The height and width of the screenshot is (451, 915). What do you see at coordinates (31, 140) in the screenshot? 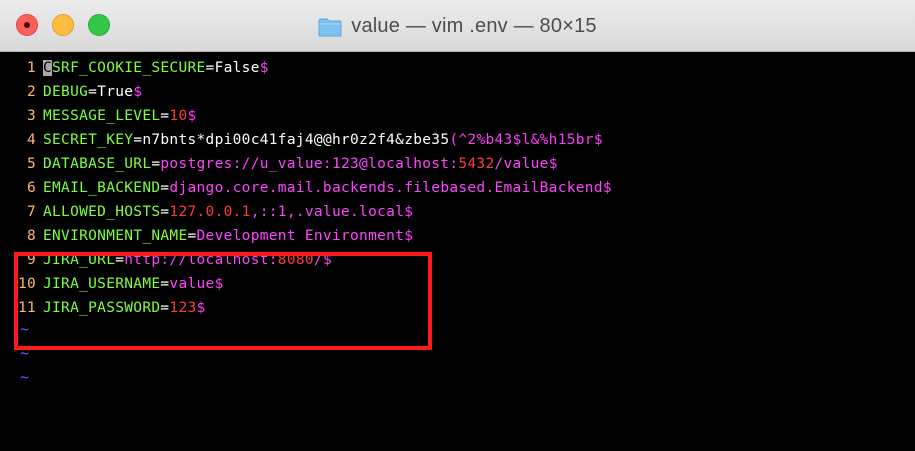
I see `line-number: 4` at bounding box center [31, 140].